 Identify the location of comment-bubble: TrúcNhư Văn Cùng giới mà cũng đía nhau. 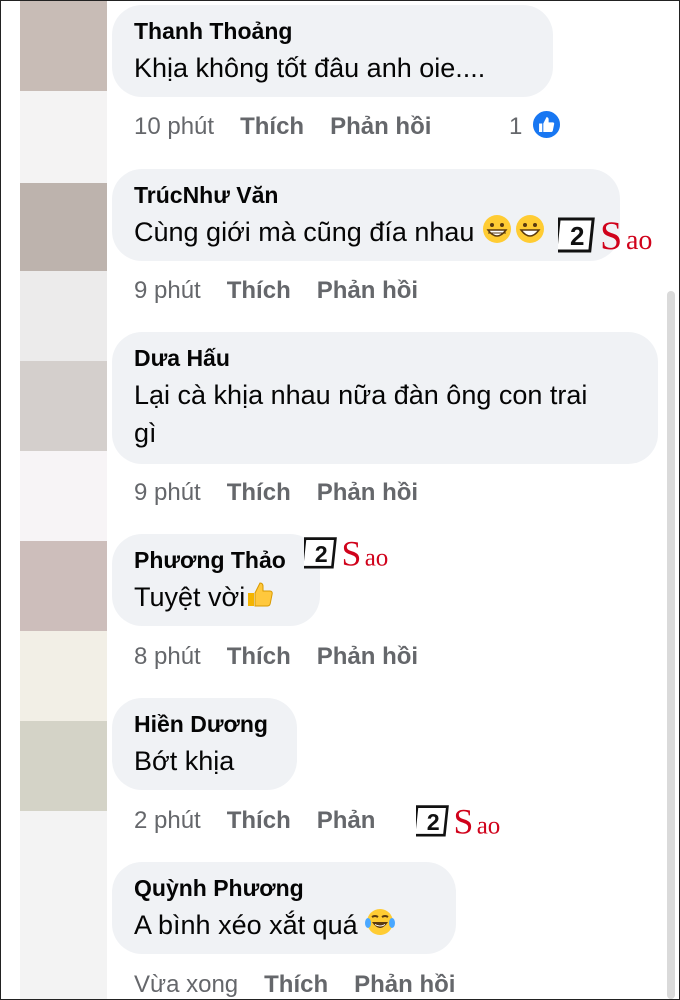
(366, 215).